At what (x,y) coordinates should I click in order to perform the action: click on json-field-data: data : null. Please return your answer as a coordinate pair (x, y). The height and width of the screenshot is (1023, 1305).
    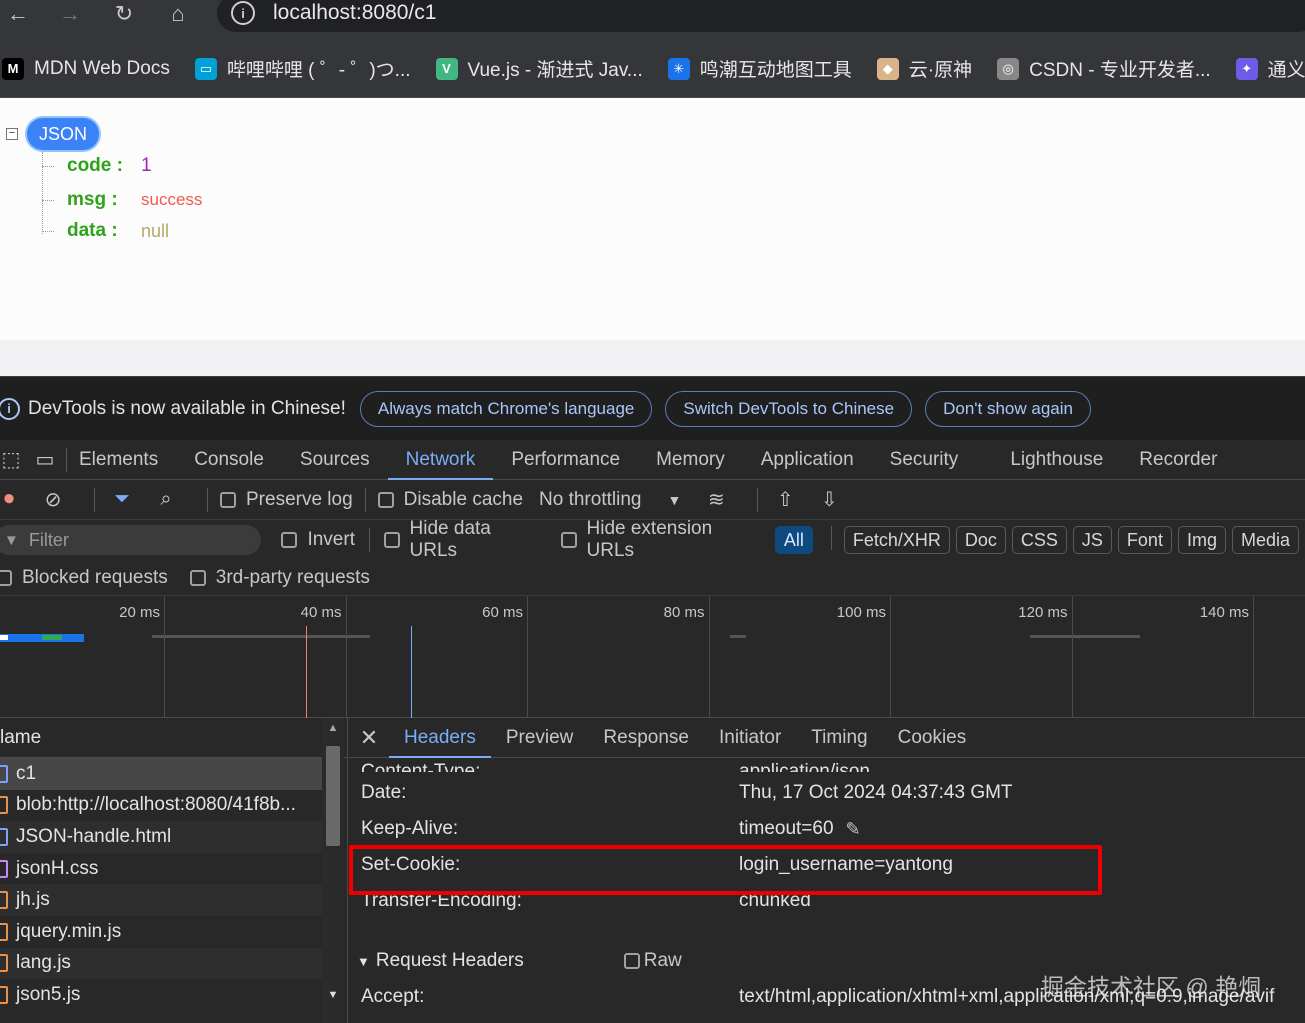
    Looking at the image, I should click on (105, 231).